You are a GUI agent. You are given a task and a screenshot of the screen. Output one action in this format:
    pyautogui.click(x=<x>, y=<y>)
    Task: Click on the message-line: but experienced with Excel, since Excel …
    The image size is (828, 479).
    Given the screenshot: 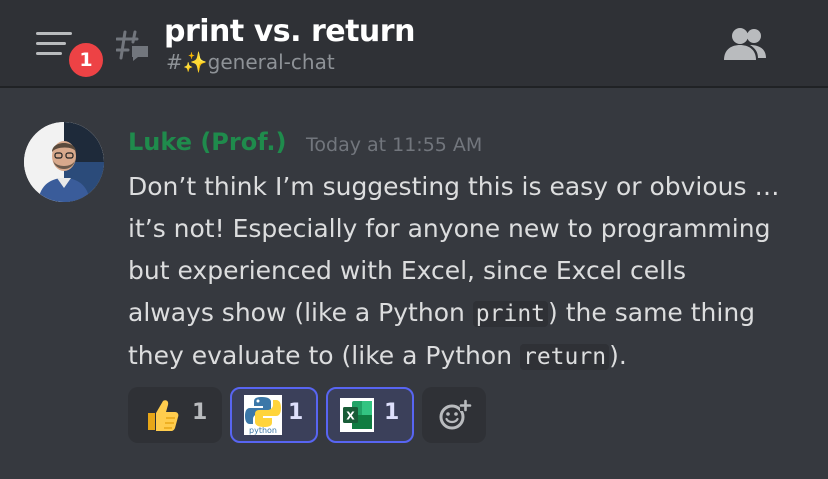 What is the action you would take?
    pyautogui.click(x=407, y=270)
    